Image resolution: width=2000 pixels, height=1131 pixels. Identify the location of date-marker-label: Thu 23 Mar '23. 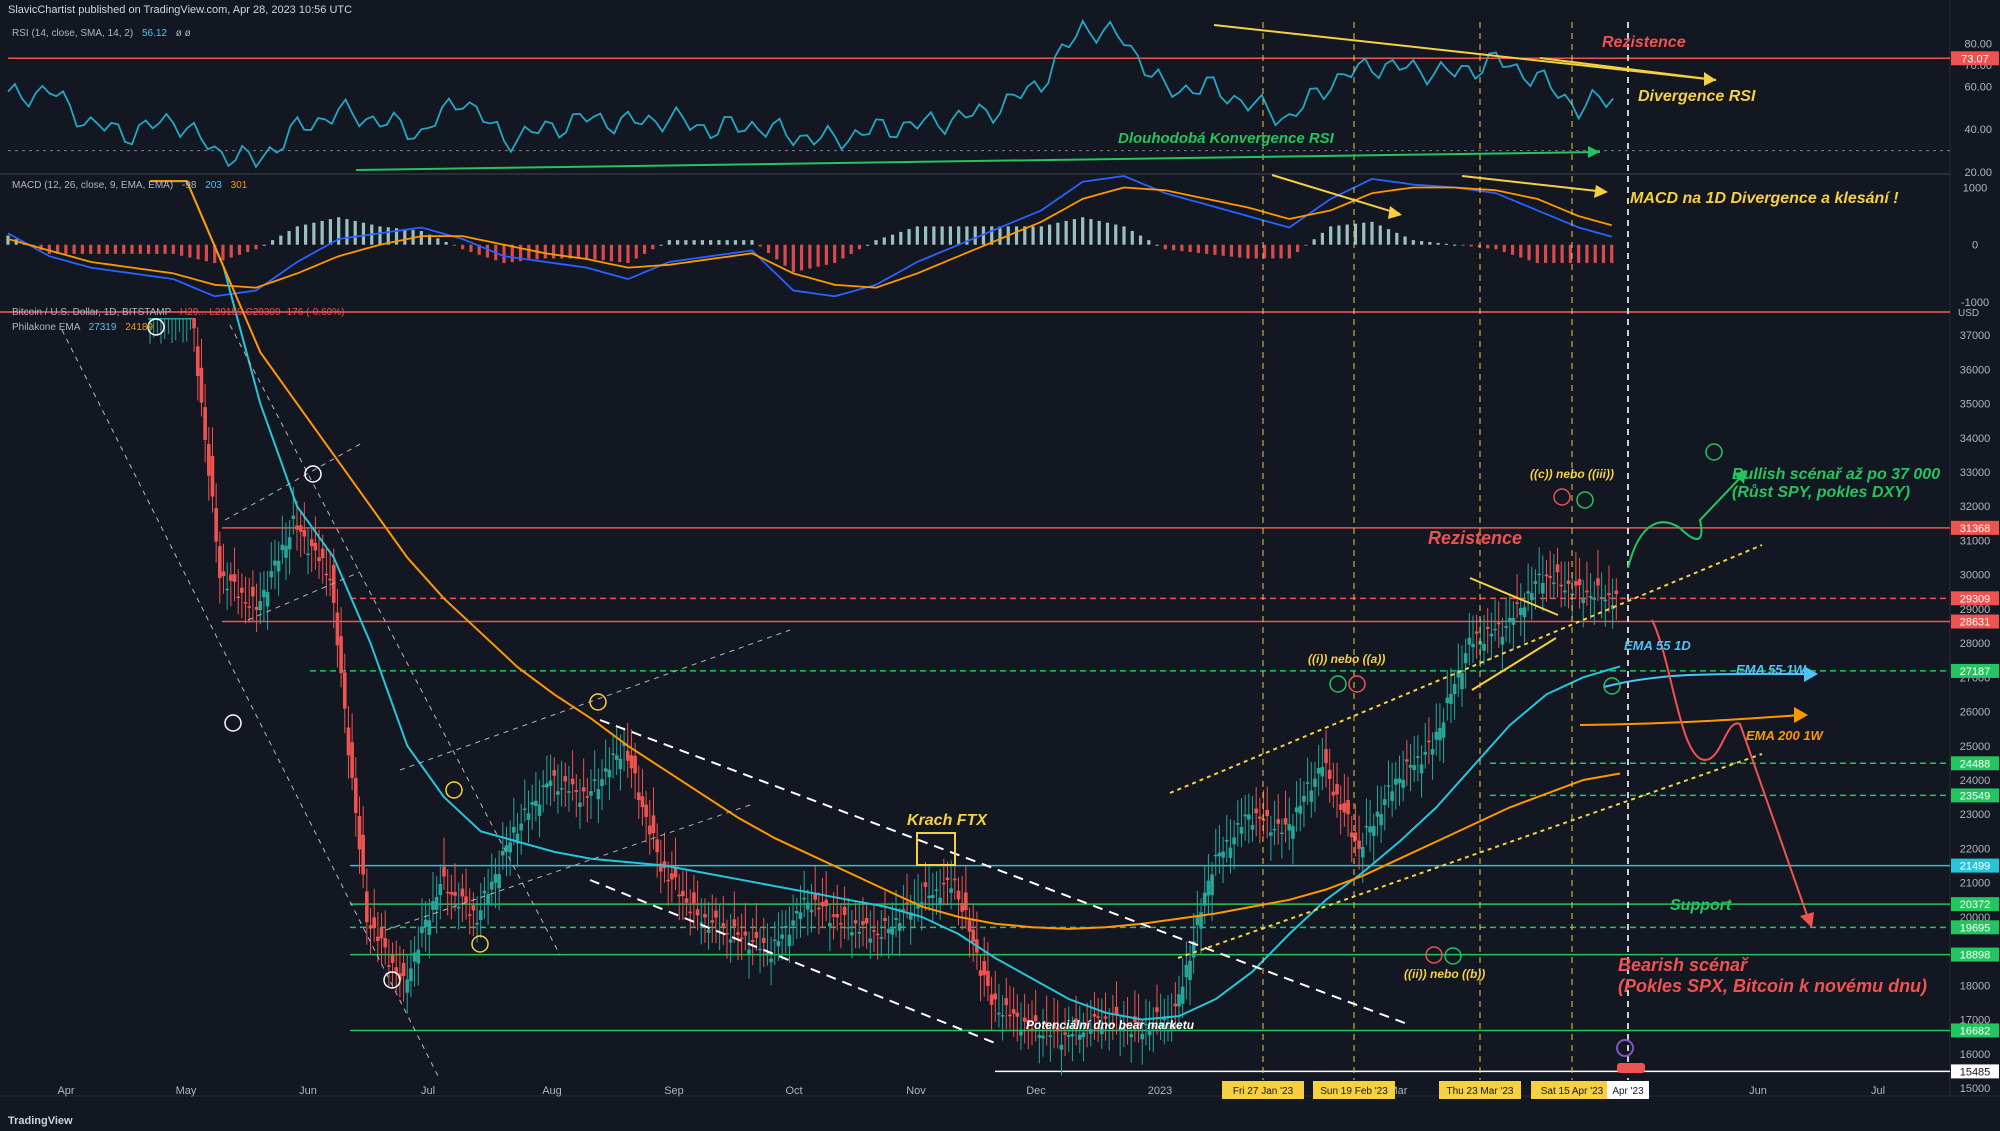
(1480, 1091).